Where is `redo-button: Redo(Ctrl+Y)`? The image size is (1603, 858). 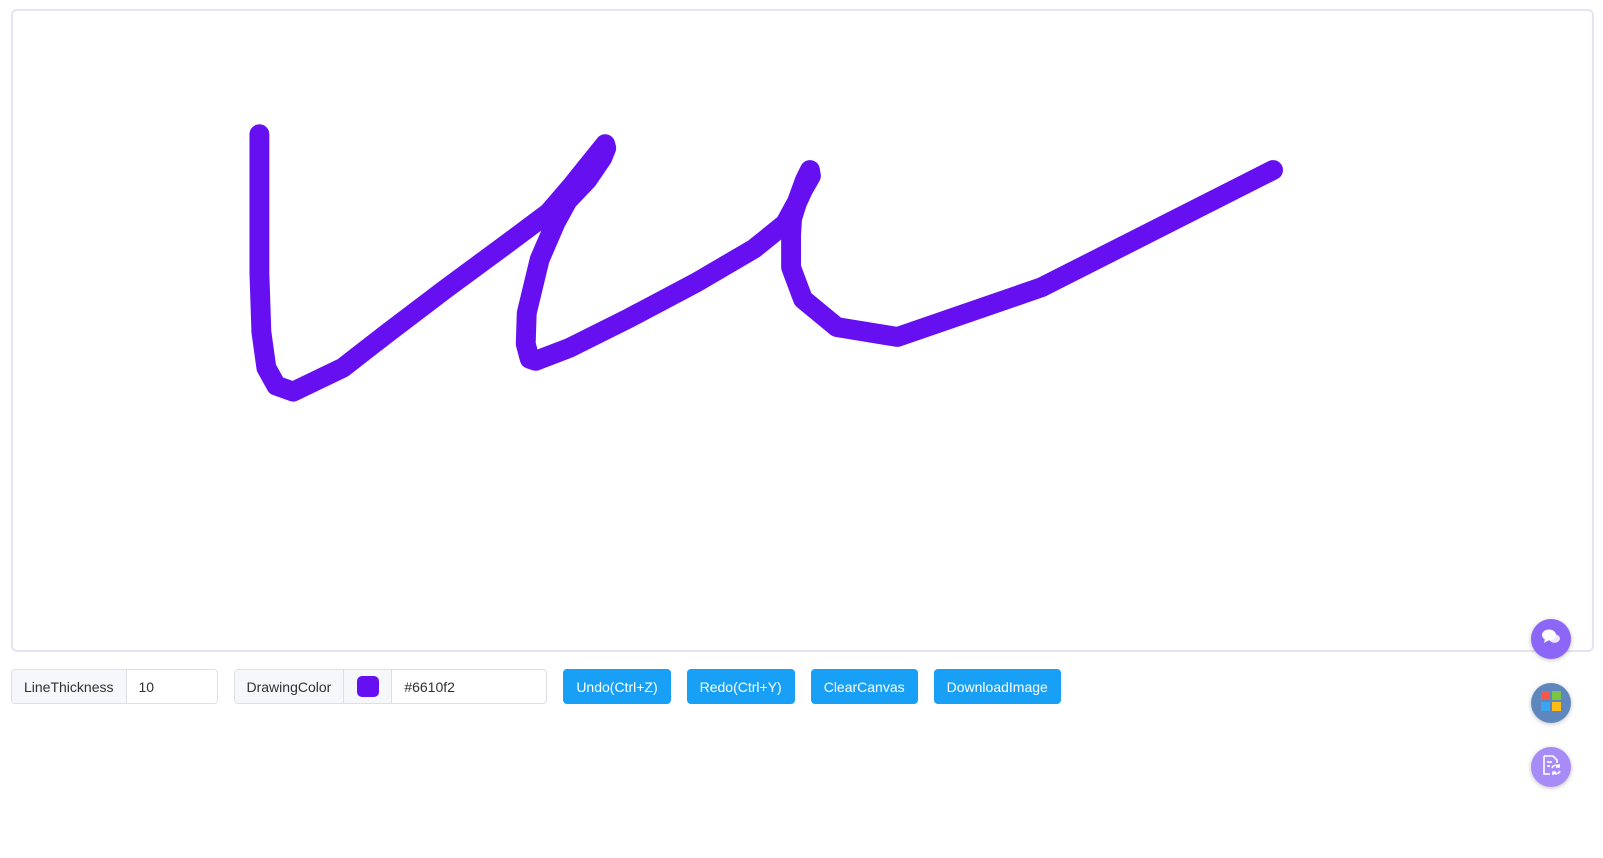 redo-button: Redo(Ctrl+Y) is located at coordinates (740, 686).